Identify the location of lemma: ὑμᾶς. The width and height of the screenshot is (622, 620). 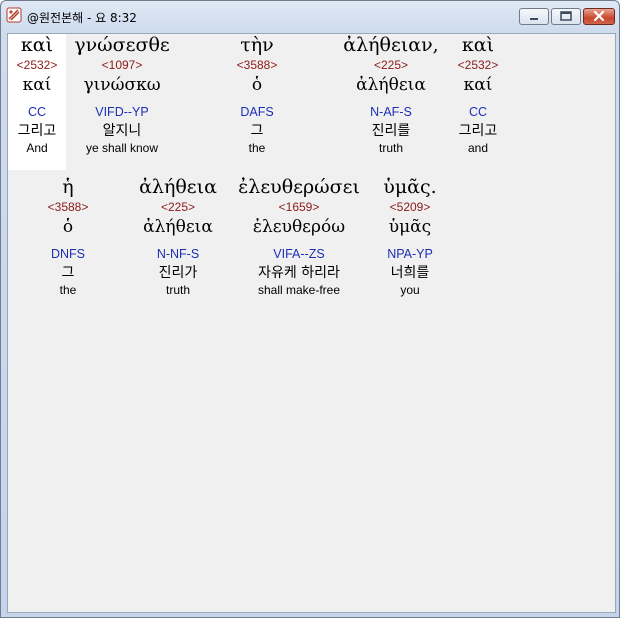
(410, 227).